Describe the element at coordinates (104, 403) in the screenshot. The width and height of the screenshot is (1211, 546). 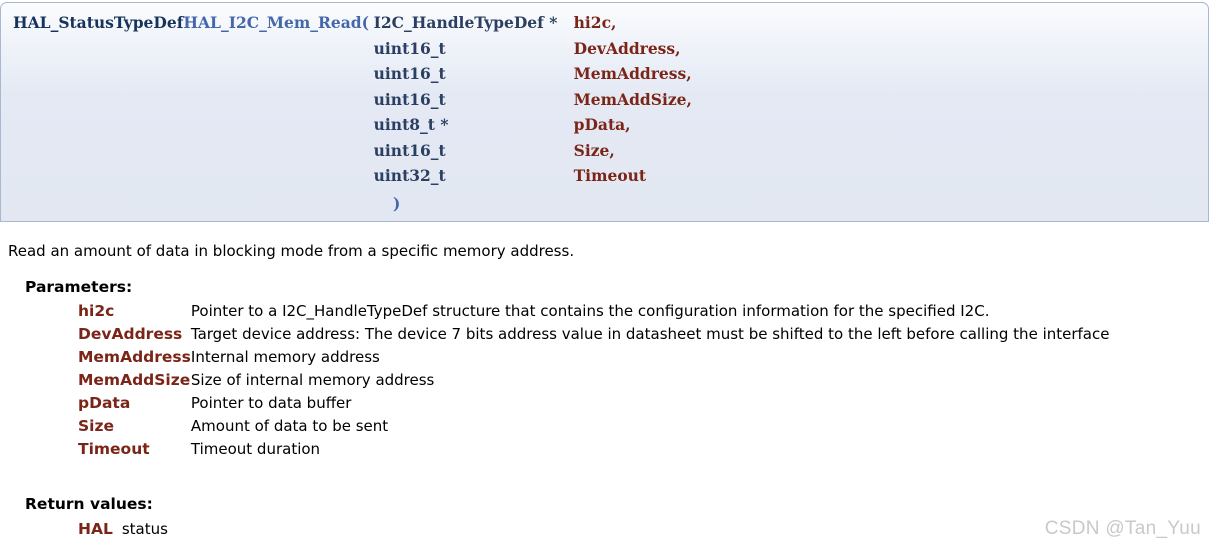
I see `param-name-pdata: pData` at that location.